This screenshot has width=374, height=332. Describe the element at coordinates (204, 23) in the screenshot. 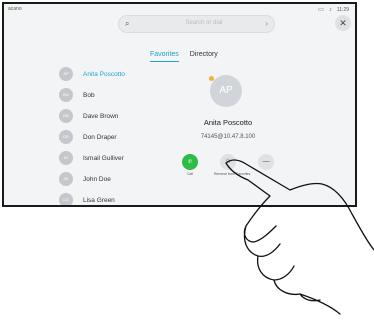

I see `search-placeholder: Search or dial` at that location.